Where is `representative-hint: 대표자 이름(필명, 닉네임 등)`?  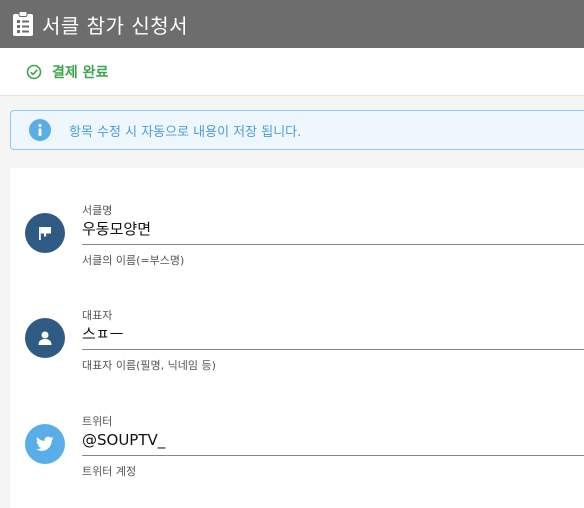 representative-hint: 대표자 이름(필명, 닉네임 등) is located at coordinates (149, 365).